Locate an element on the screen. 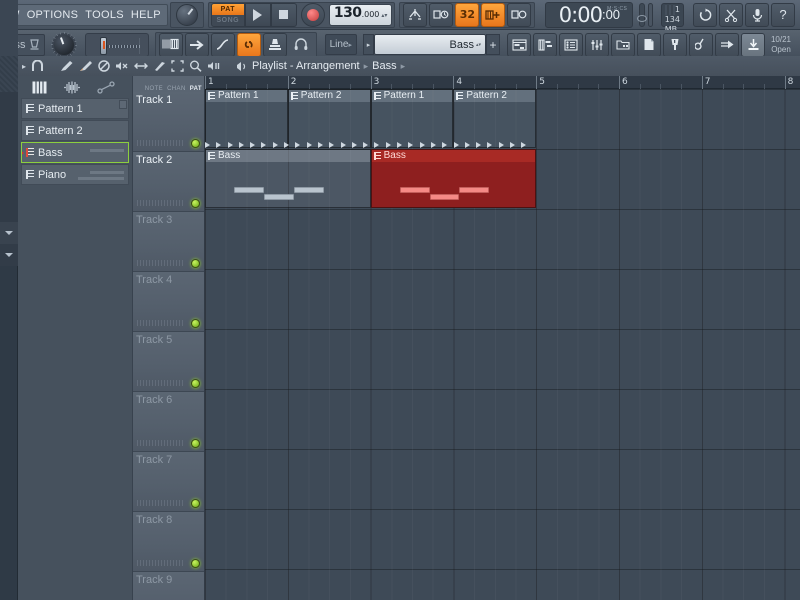  pattern-list-item: Piano is located at coordinates (75, 174).